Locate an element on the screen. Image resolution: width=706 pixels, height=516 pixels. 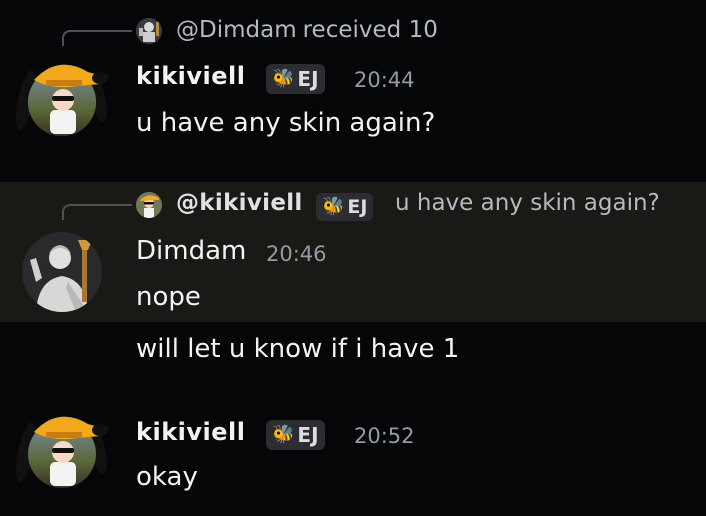
message-text: u have any skin again? is located at coordinates (286, 123).